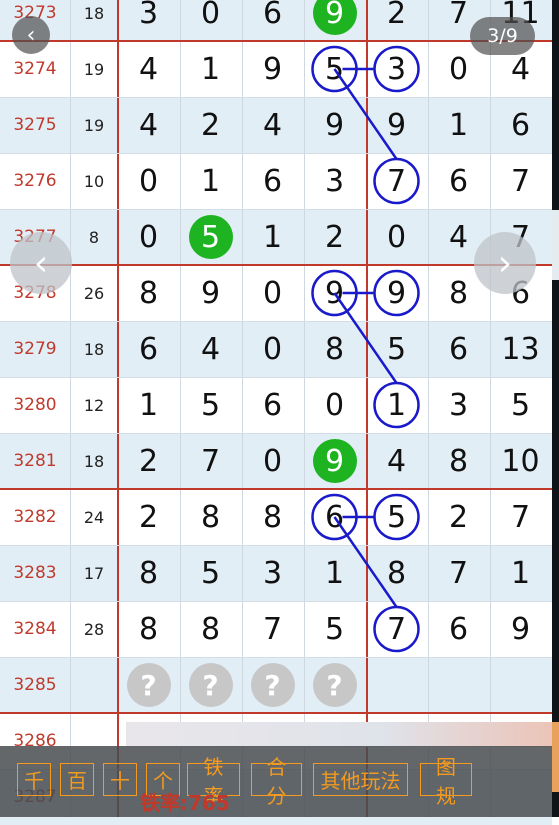 This screenshot has height=825, width=559. What do you see at coordinates (120, 779) in the screenshot?
I see `toolbar-button: 十` at bounding box center [120, 779].